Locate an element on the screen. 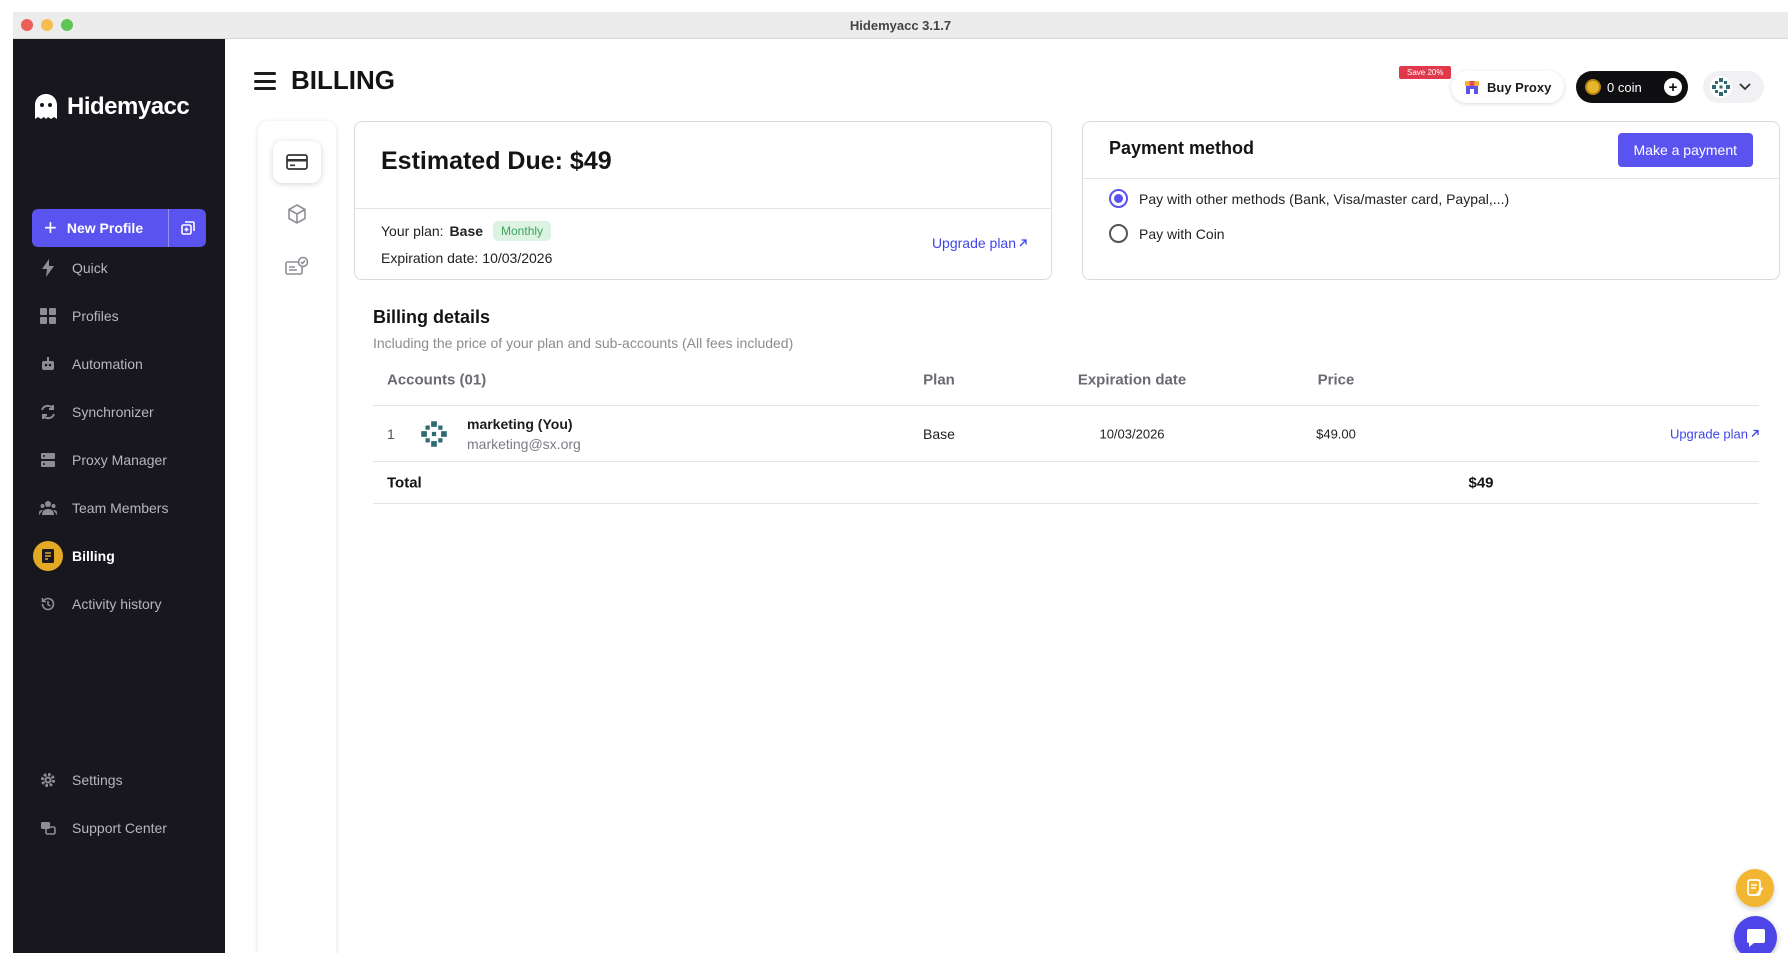 Image resolution: width=1792 pixels, height=965 pixels. sidebar-item-label: Automation is located at coordinates (107, 364).